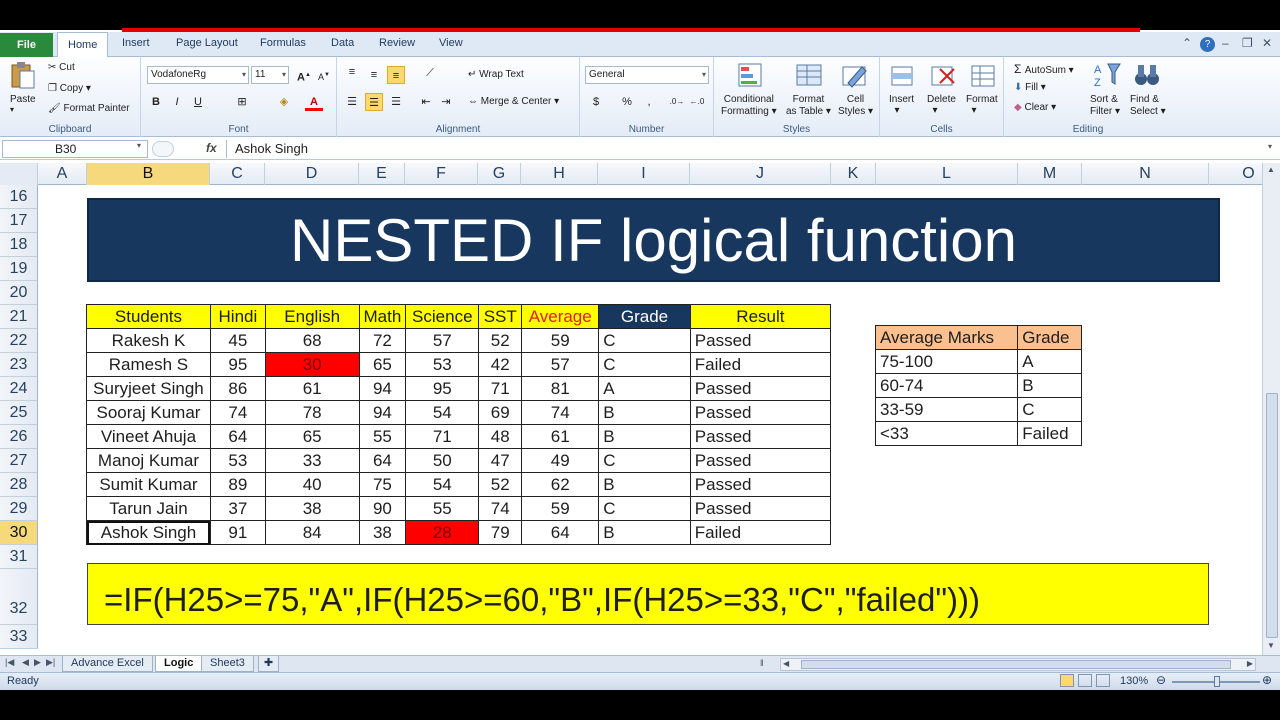 Image resolution: width=1280 pixels, height=720 pixels. I want to click on align-bottom-icon: ≡, so click(396, 75).